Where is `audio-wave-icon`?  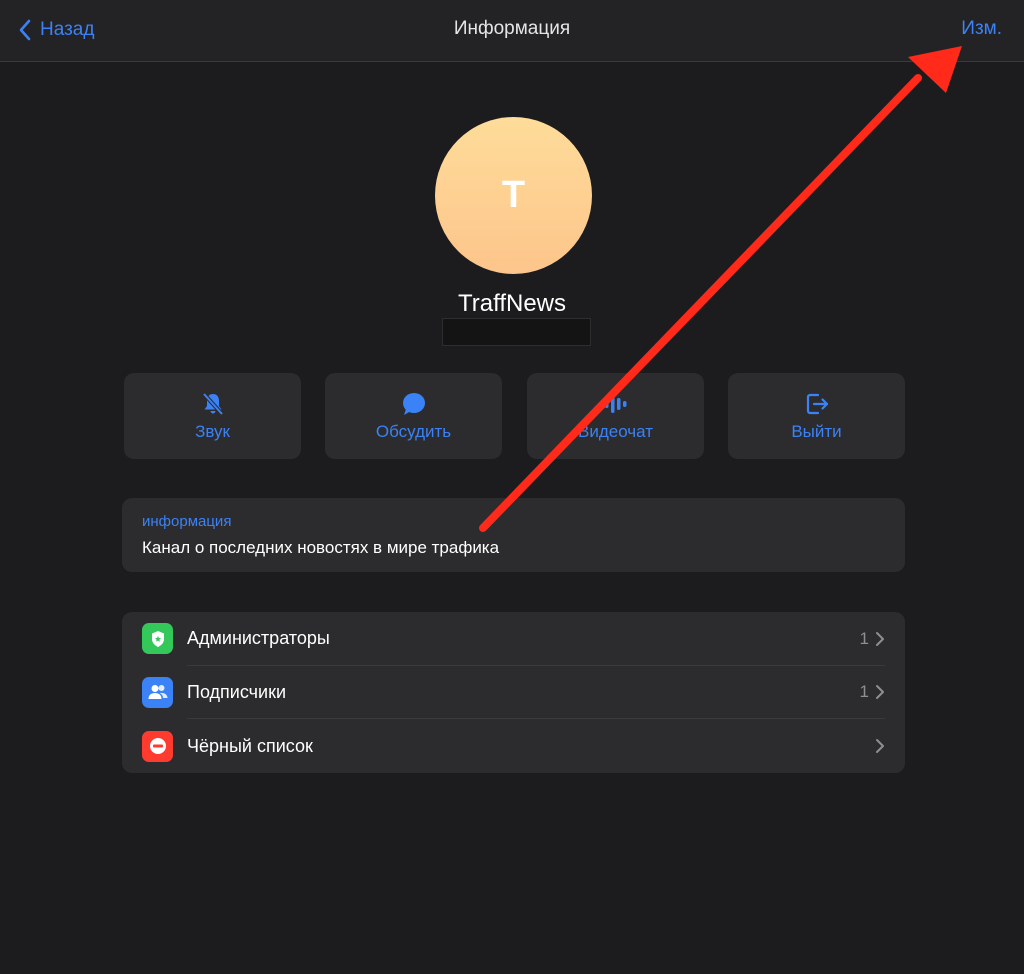 audio-wave-icon is located at coordinates (615, 404).